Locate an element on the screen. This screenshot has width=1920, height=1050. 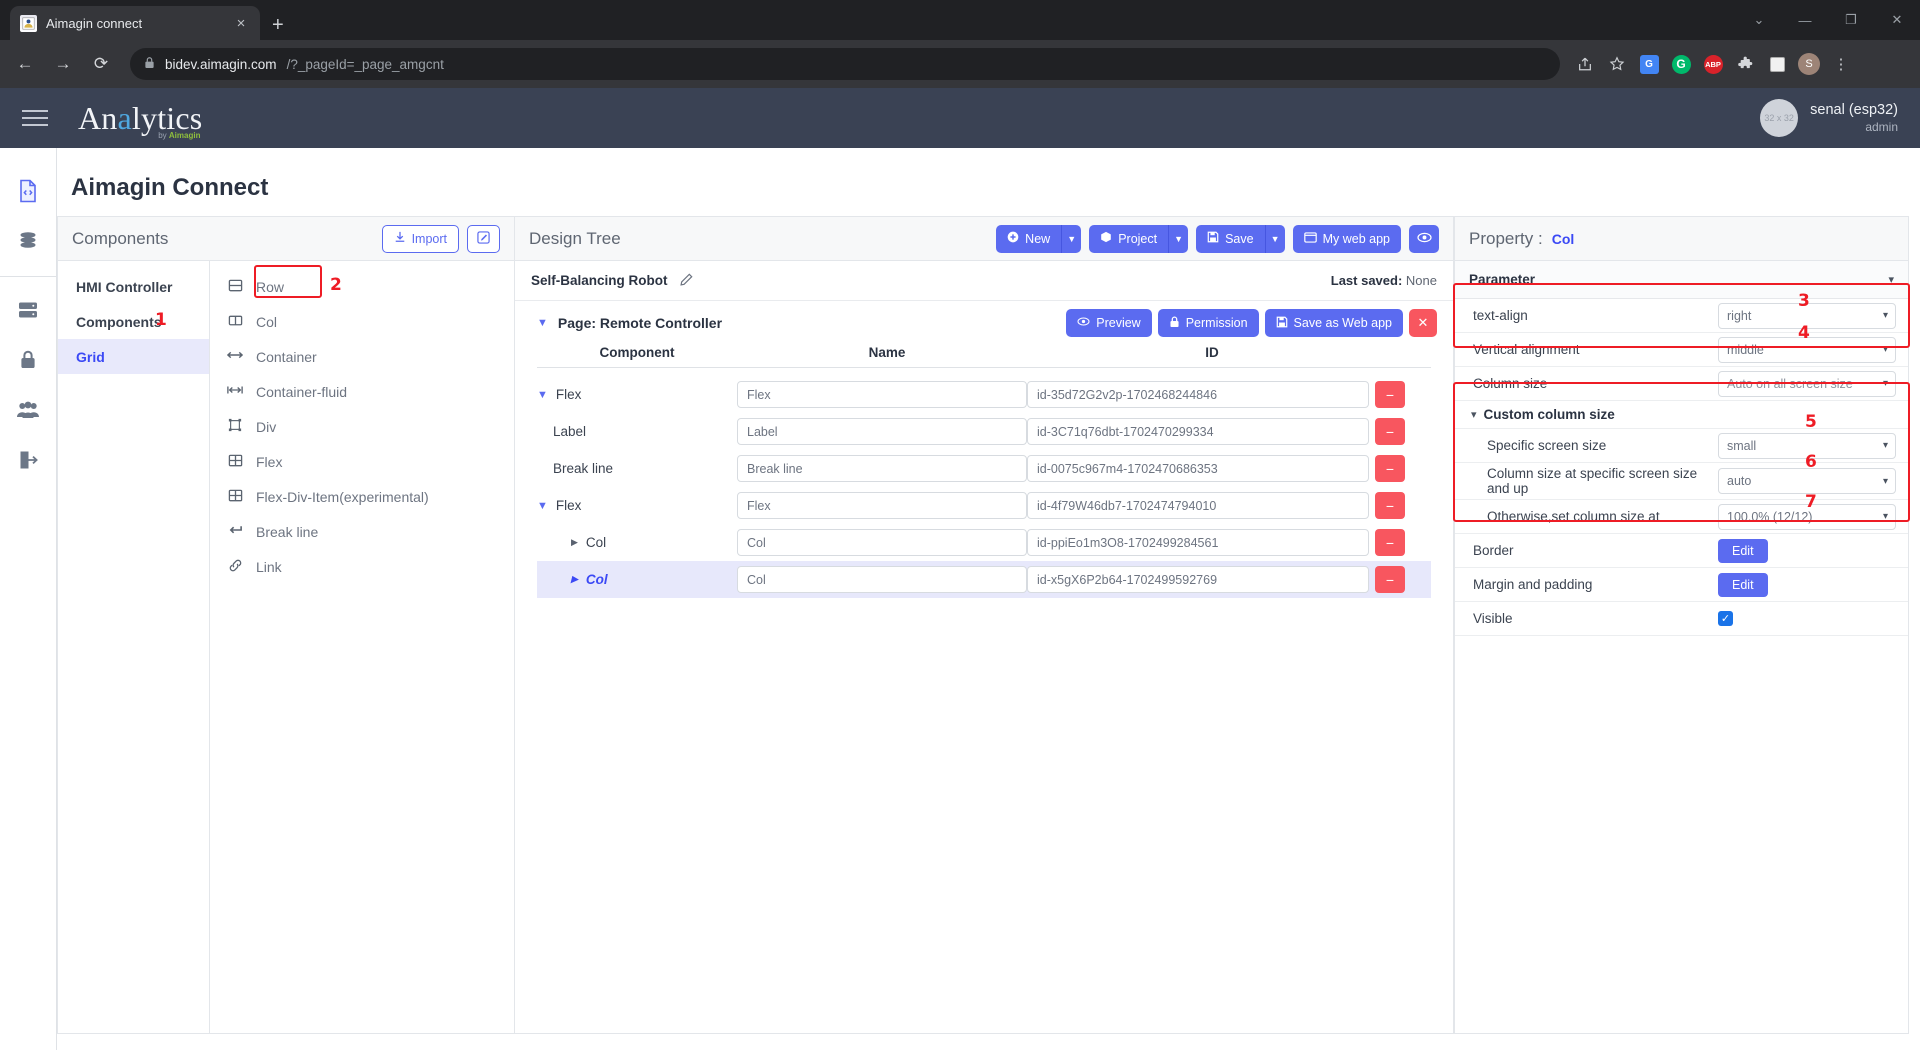
table-row: ▶ Col Col id-x5gX6P2b64-1702499592769 − is located at coordinates (984, 579).